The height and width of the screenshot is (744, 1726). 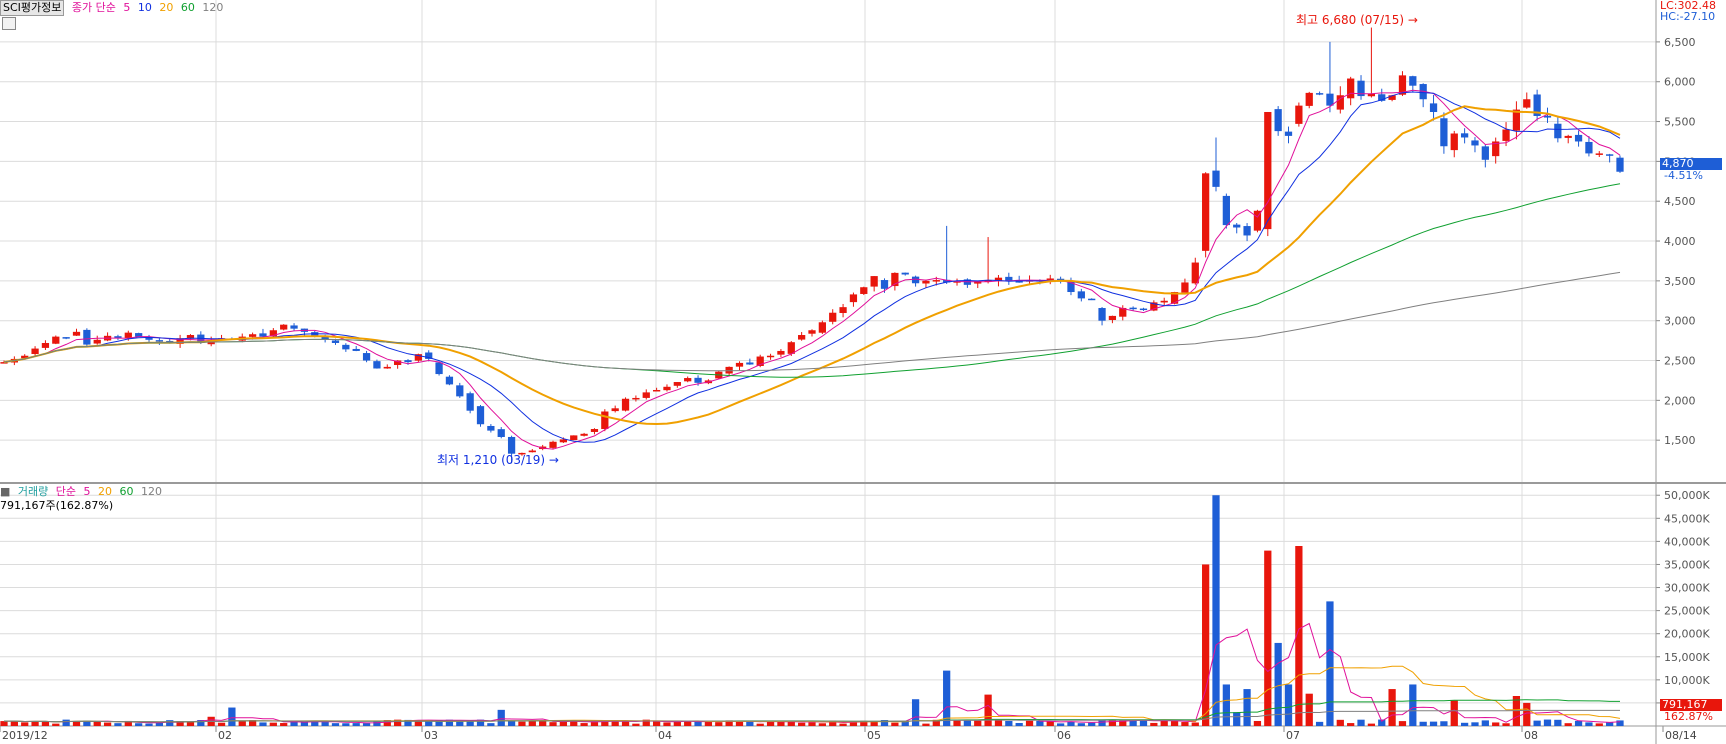 I want to click on price-legend: SCI평가정보 종가 단순 5 10 20 60 120, so click(x=113, y=8).